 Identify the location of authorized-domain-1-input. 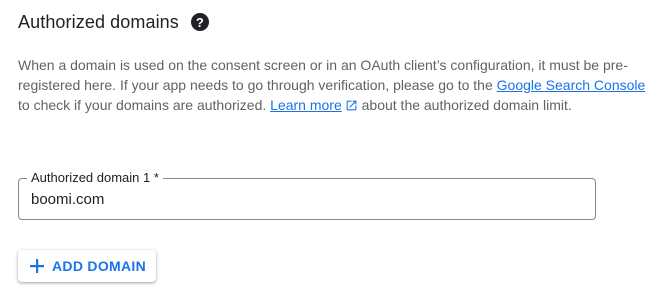
(301, 199).